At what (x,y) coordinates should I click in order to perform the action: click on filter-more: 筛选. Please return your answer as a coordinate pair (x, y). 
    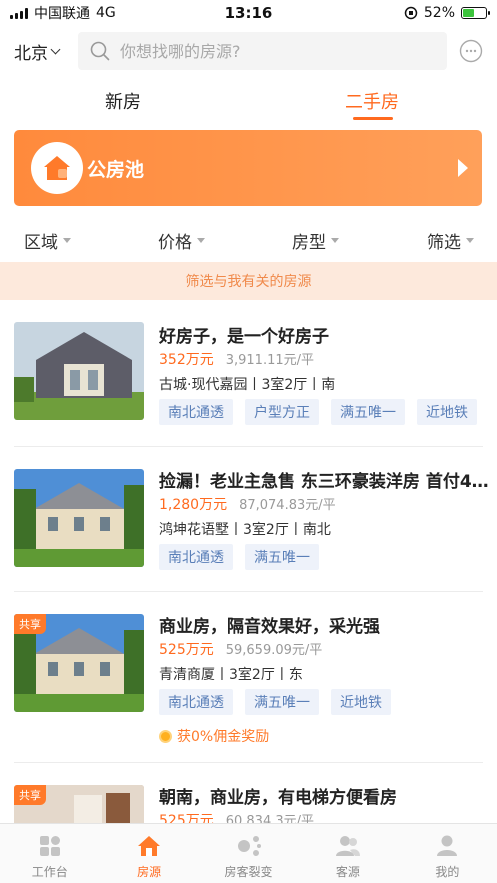
    Looking at the image, I should click on (450, 240).